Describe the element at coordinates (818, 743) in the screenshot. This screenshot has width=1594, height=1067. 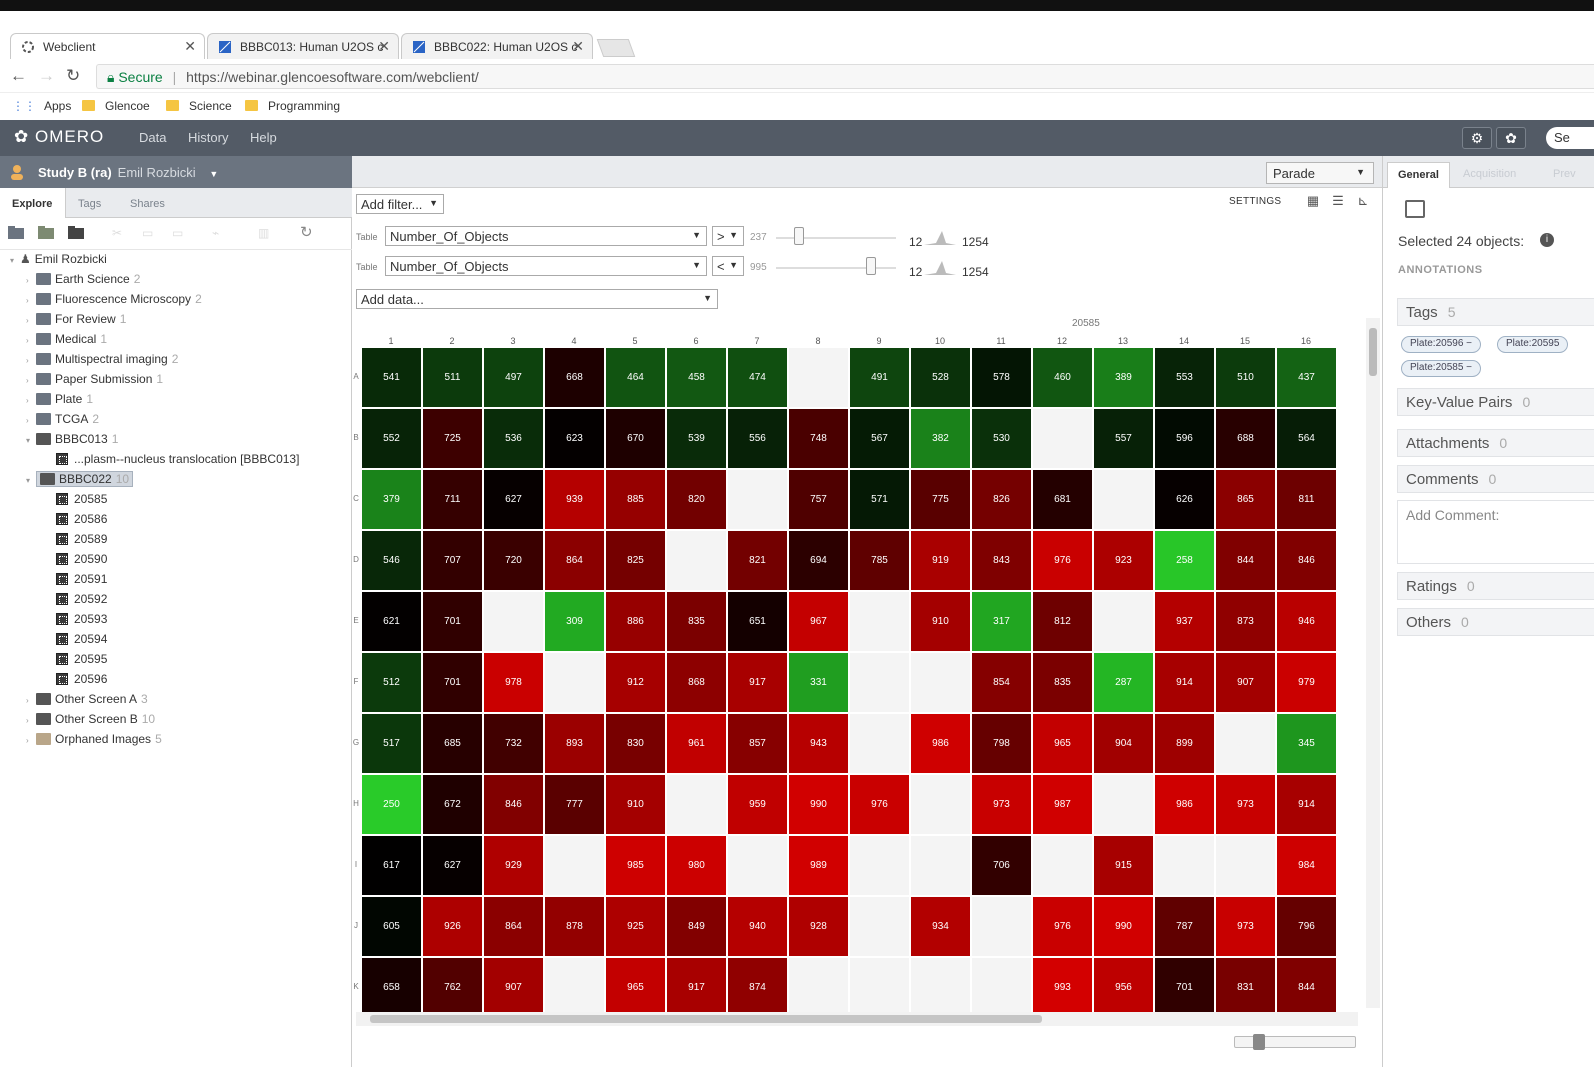
I see `plate-well: 943` at that location.